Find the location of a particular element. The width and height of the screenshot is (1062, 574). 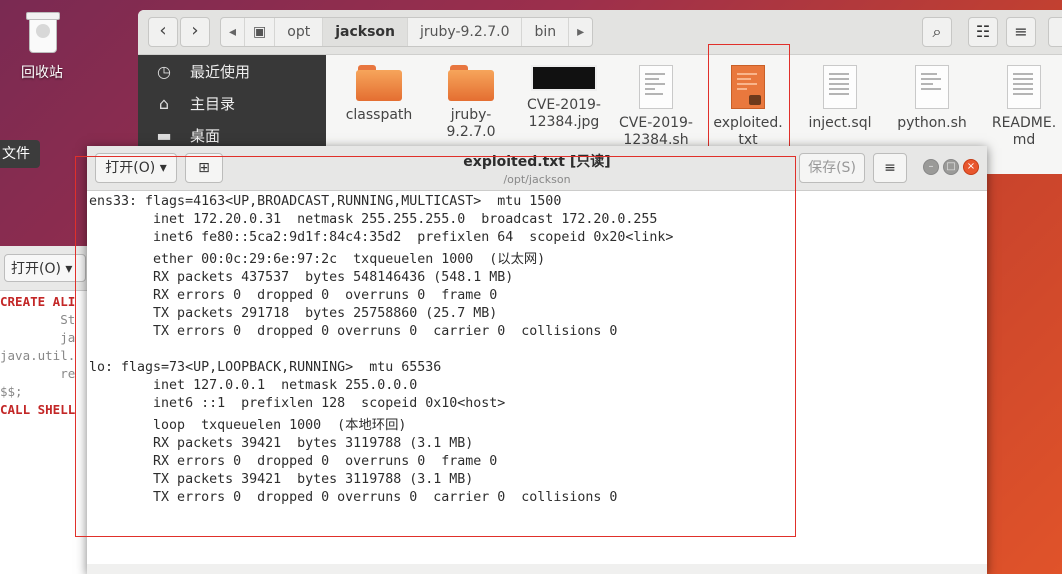

file-name-line2: md is located at coordinates (1024, 140).